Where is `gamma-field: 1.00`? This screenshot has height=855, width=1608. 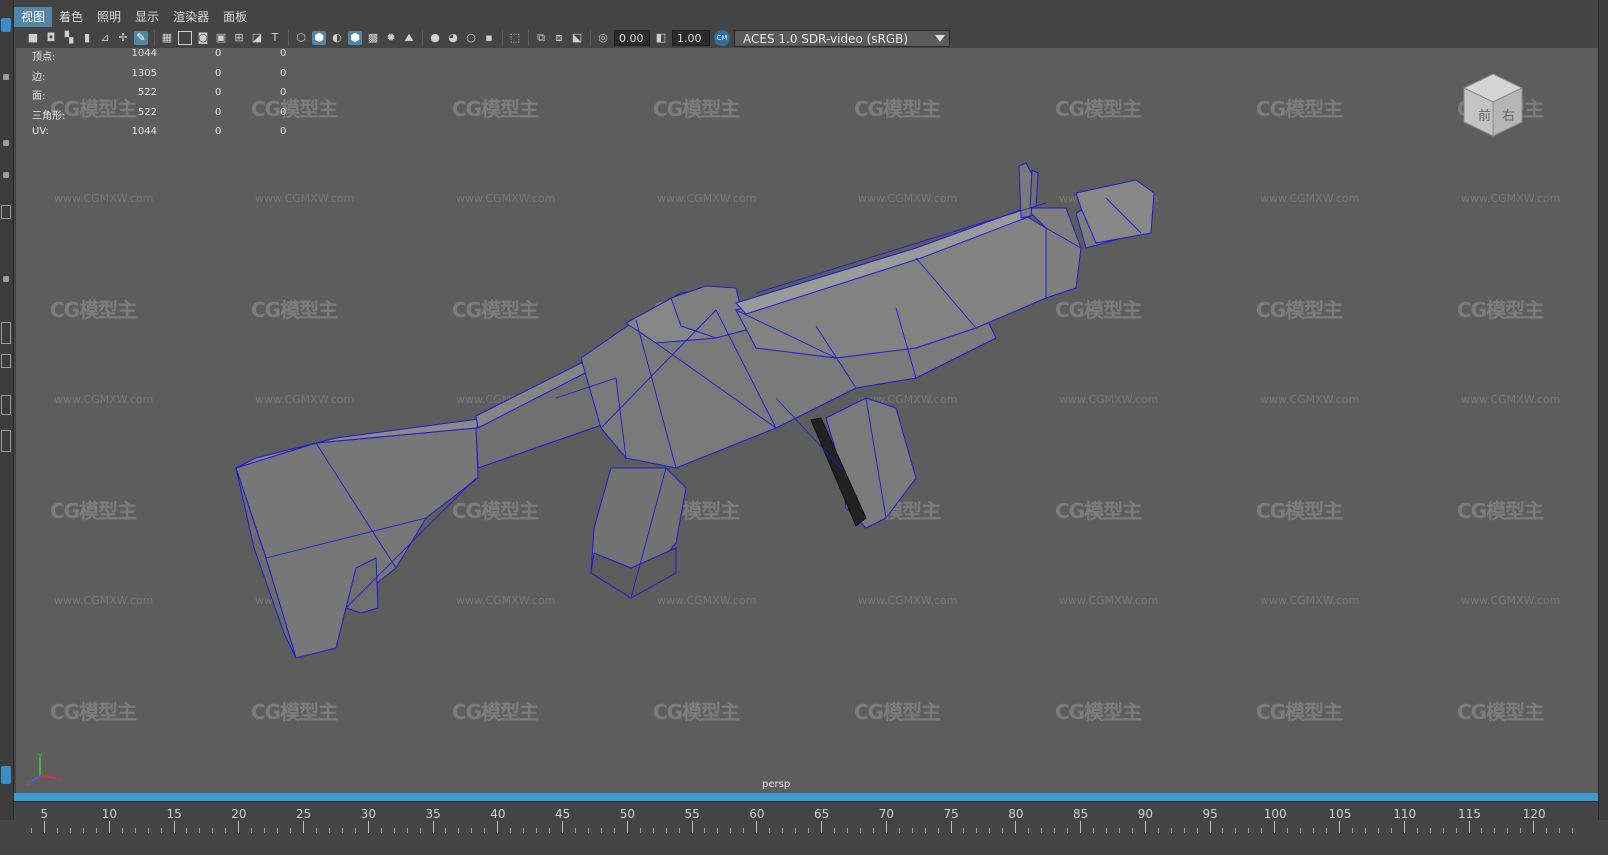 gamma-field: 1.00 is located at coordinates (691, 38).